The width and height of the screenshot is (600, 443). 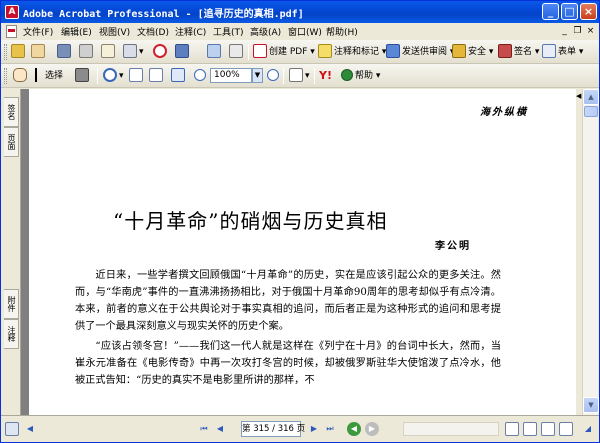 What do you see at coordinates (265, 31) in the screenshot?
I see `menu-advanced: 高级(A)` at bounding box center [265, 31].